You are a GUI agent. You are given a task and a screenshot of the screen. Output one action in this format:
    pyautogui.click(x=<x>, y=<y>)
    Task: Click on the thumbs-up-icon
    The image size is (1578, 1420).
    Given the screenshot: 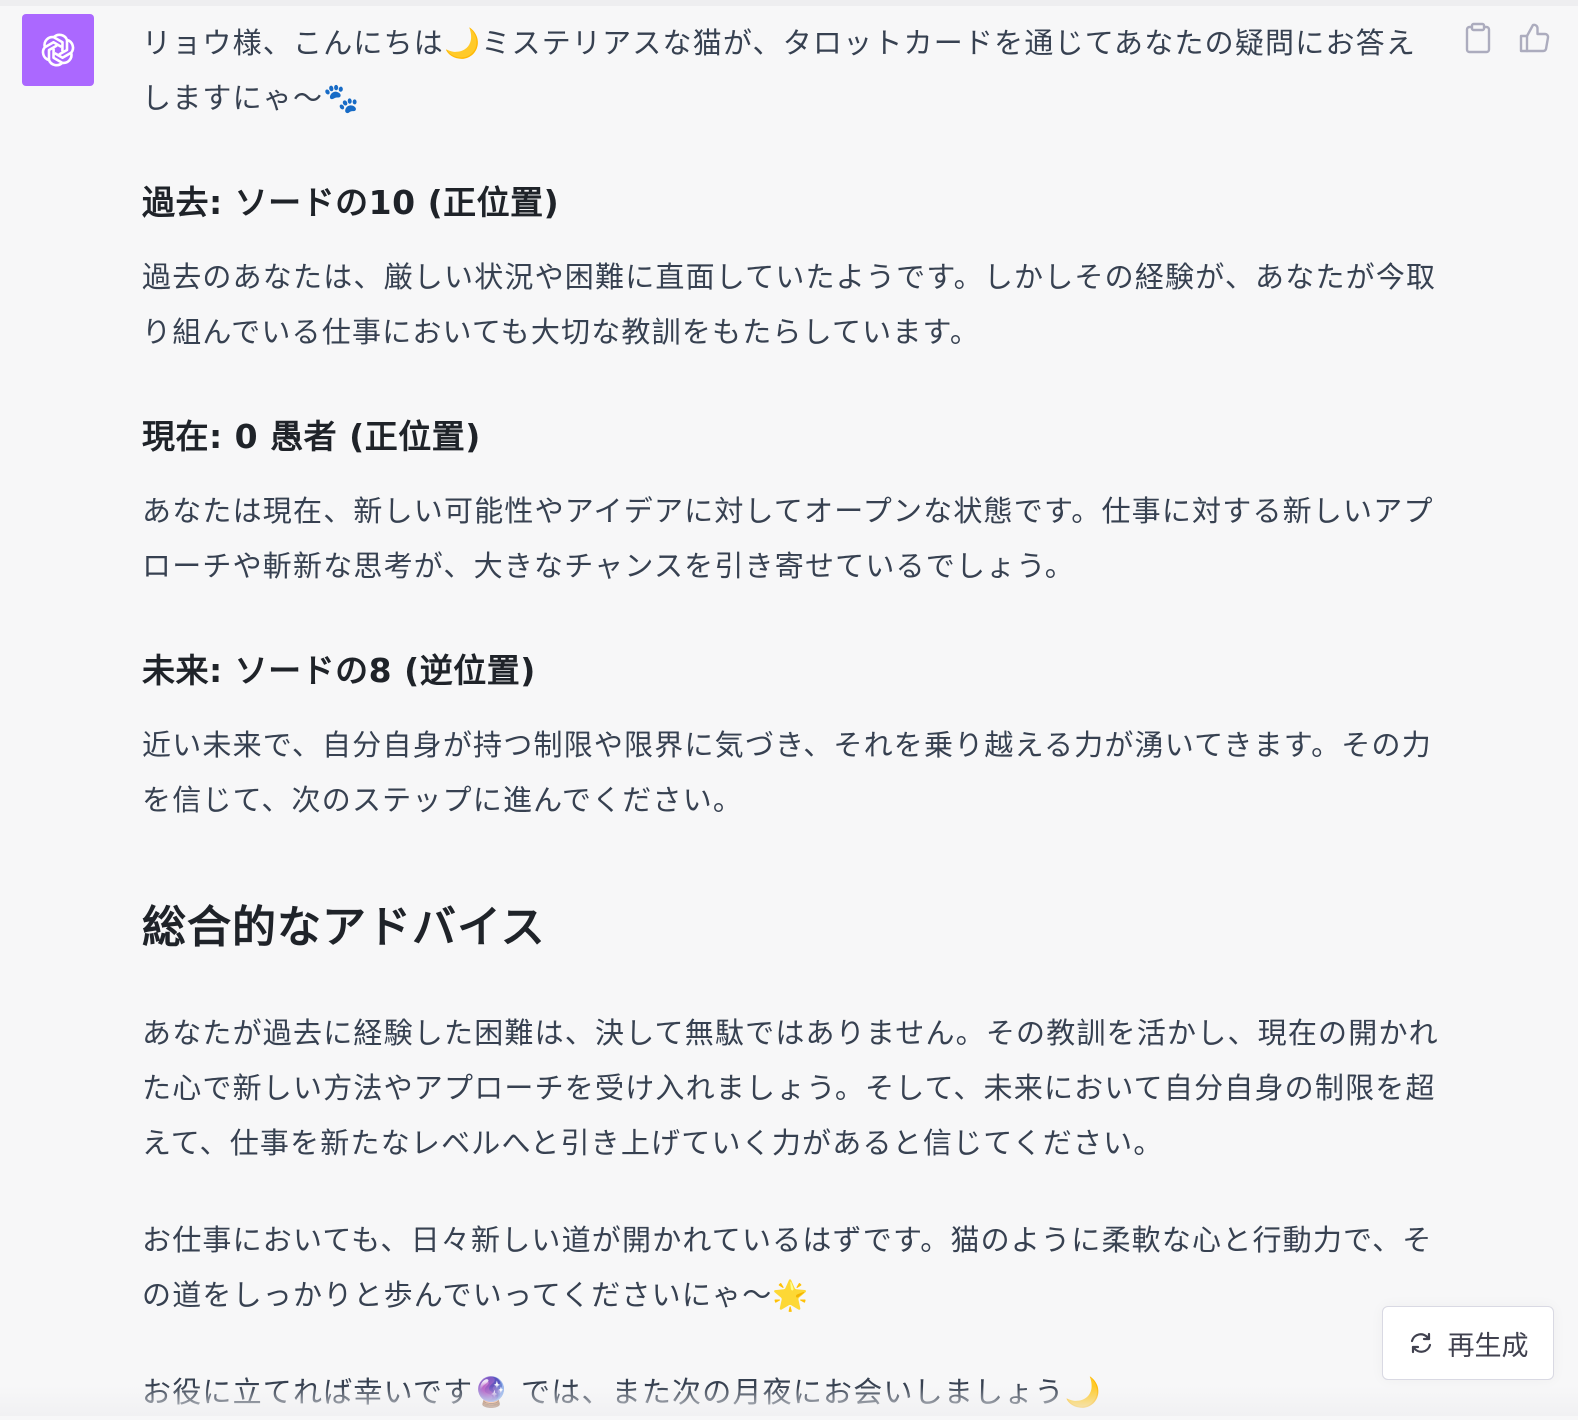 What is the action you would take?
    pyautogui.click(x=1534, y=38)
    